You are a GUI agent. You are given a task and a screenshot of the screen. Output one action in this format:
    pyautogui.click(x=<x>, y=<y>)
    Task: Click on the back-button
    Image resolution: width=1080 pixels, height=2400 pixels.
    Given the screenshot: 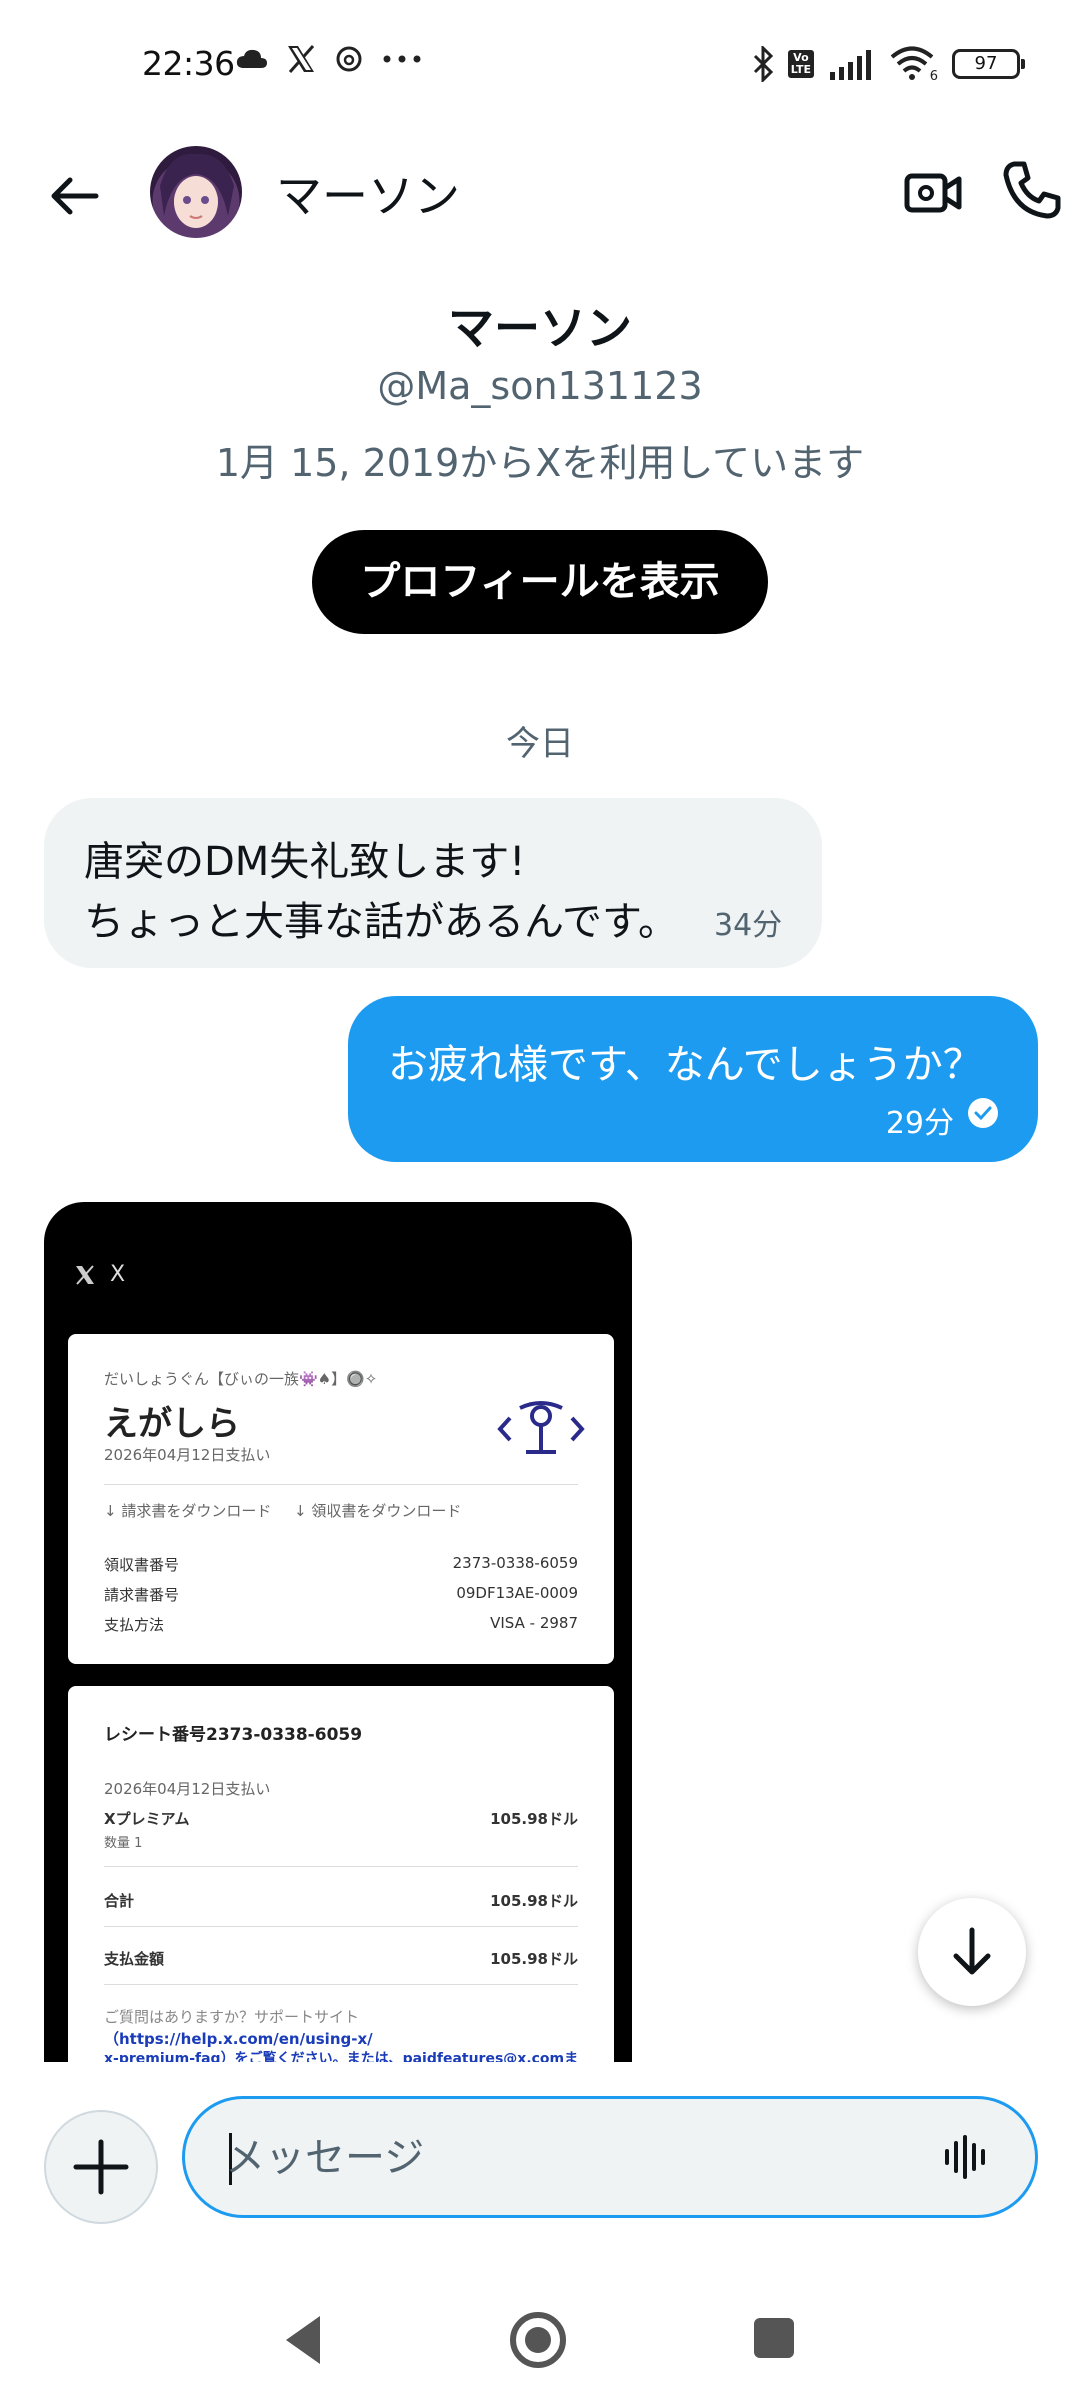 What is the action you would take?
    pyautogui.click(x=76, y=196)
    